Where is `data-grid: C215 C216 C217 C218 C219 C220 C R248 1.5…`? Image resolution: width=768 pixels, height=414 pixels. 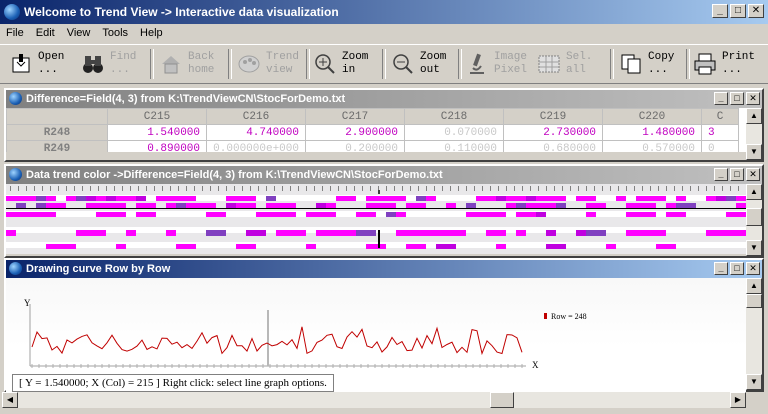 data-grid: C215 C216 C217 C218 C219 C220 C R248 1.5… is located at coordinates (376, 130).